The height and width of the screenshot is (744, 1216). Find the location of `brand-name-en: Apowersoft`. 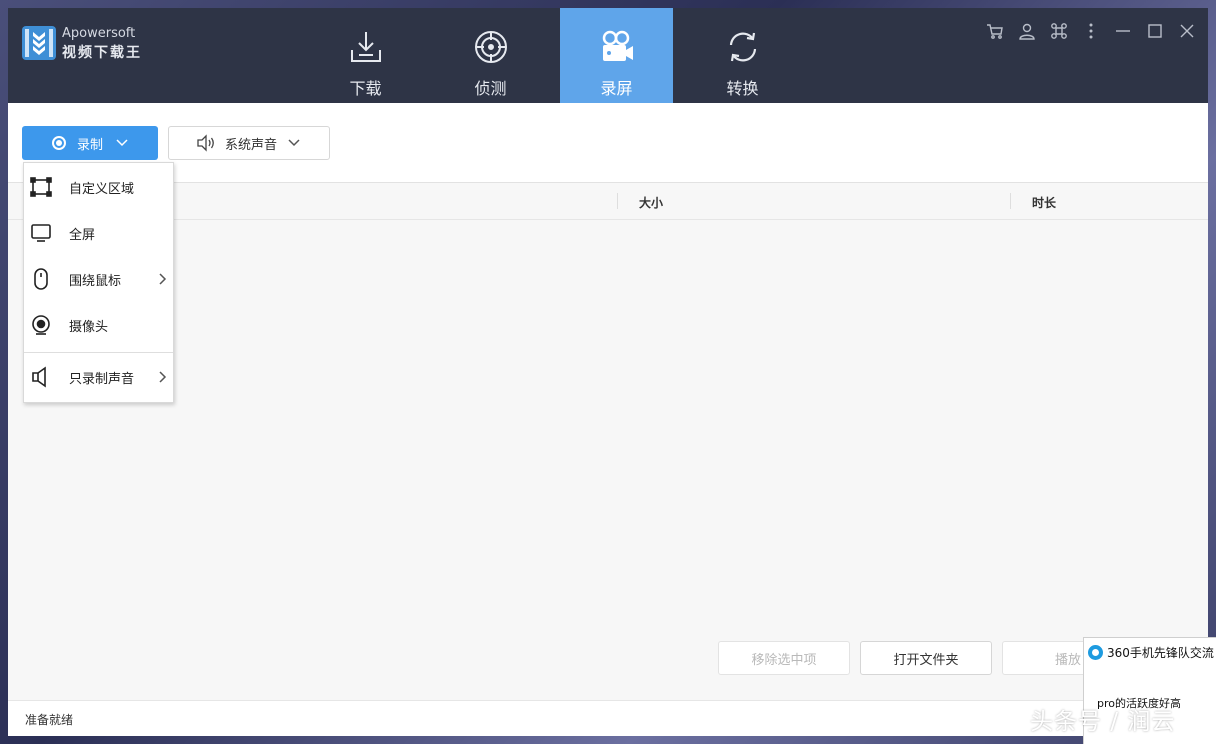

brand-name-en: Apowersoft is located at coordinates (99, 33).